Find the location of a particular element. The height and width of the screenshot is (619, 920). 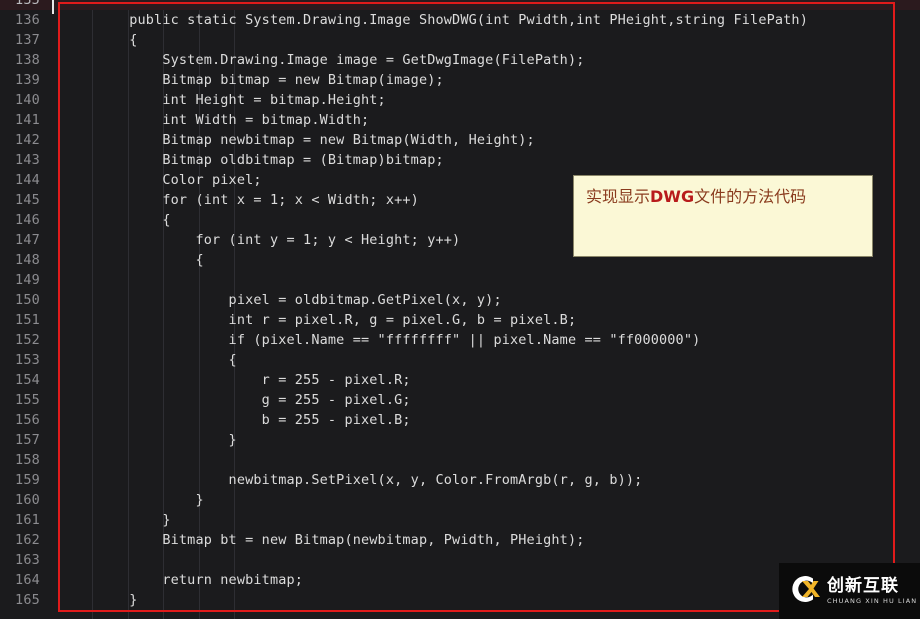

line-number: 135 is located at coordinates (27, 4).